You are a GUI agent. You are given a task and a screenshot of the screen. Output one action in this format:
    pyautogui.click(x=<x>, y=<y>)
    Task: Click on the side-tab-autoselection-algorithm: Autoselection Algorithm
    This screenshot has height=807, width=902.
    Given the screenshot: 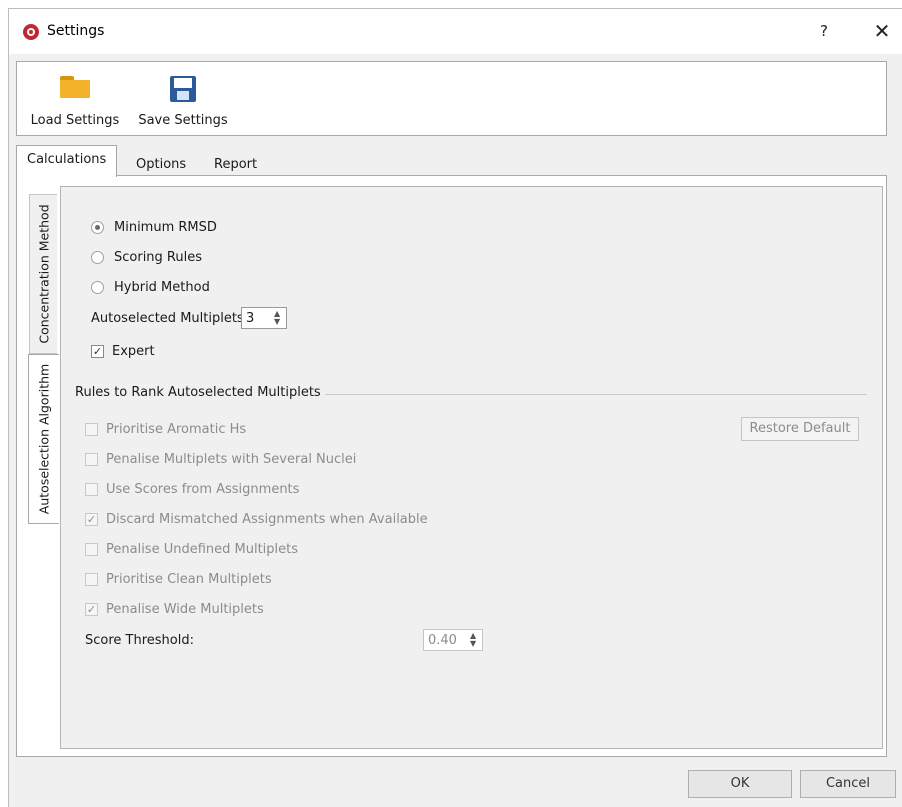 What is the action you would take?
    pyautogui.click(x=43, y=439)
    